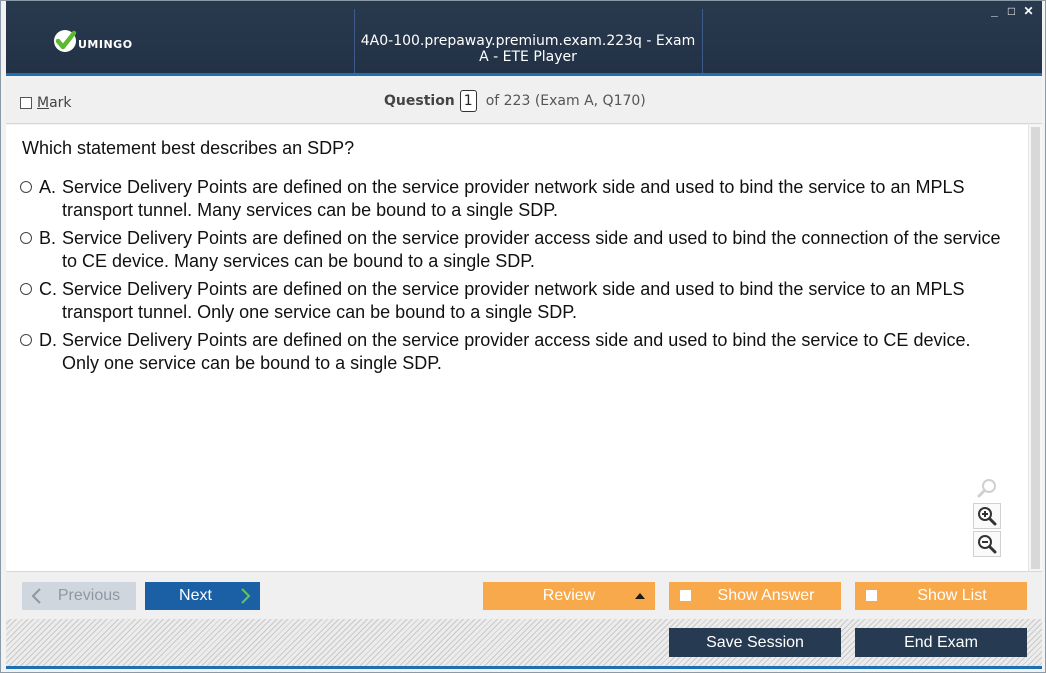 The width and height of the screenshot is (1046, 673). Describe the element at coordinates (48, 340) in the screenshot. I see `answer-letter: D.` at that location.